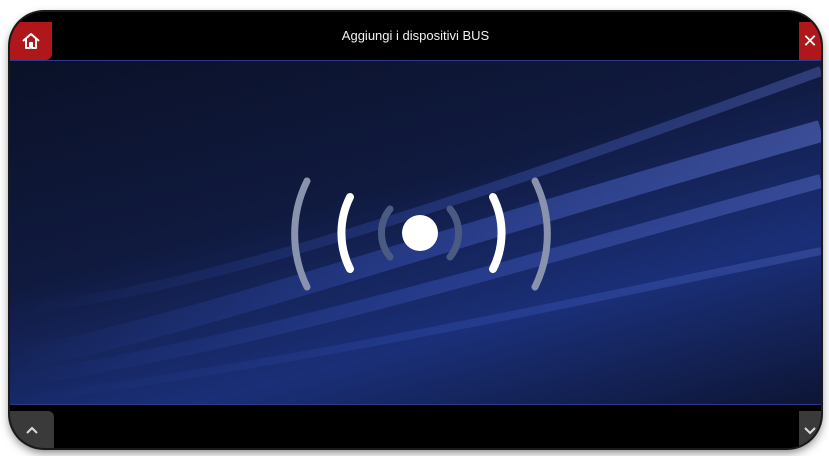  I want to click on page-title: Aggiungi i dispositivi BUS, so click(415, 35).